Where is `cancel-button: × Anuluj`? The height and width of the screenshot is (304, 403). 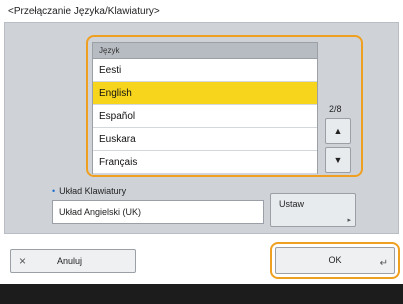
cancel-button: × Anuluj is located at coordinates (73, 261).